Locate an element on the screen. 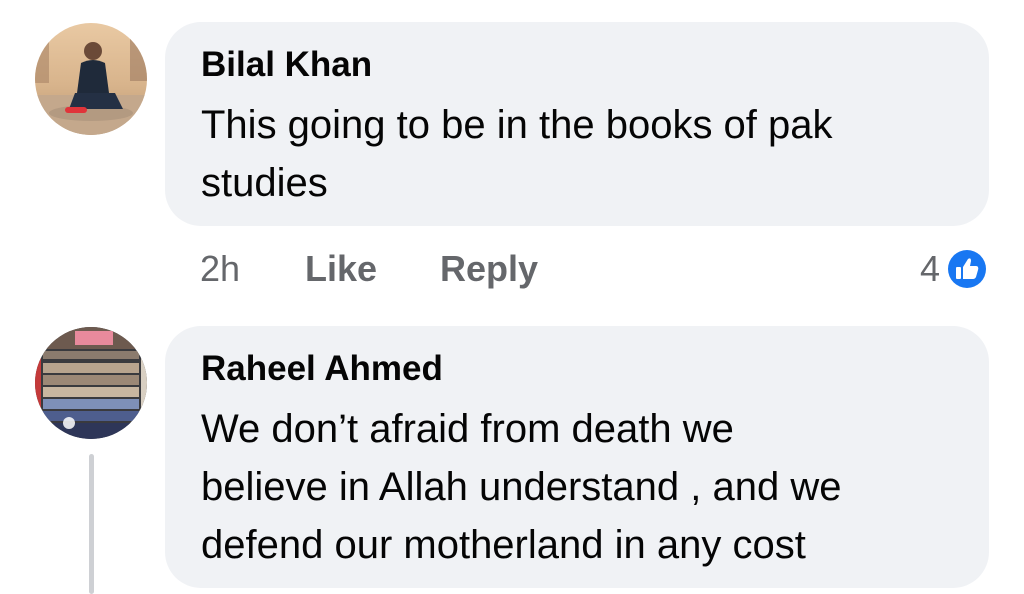 The height and width of the screenshot is (594, 1024). reaction-count: 4 is located at coordinates (929, 268).